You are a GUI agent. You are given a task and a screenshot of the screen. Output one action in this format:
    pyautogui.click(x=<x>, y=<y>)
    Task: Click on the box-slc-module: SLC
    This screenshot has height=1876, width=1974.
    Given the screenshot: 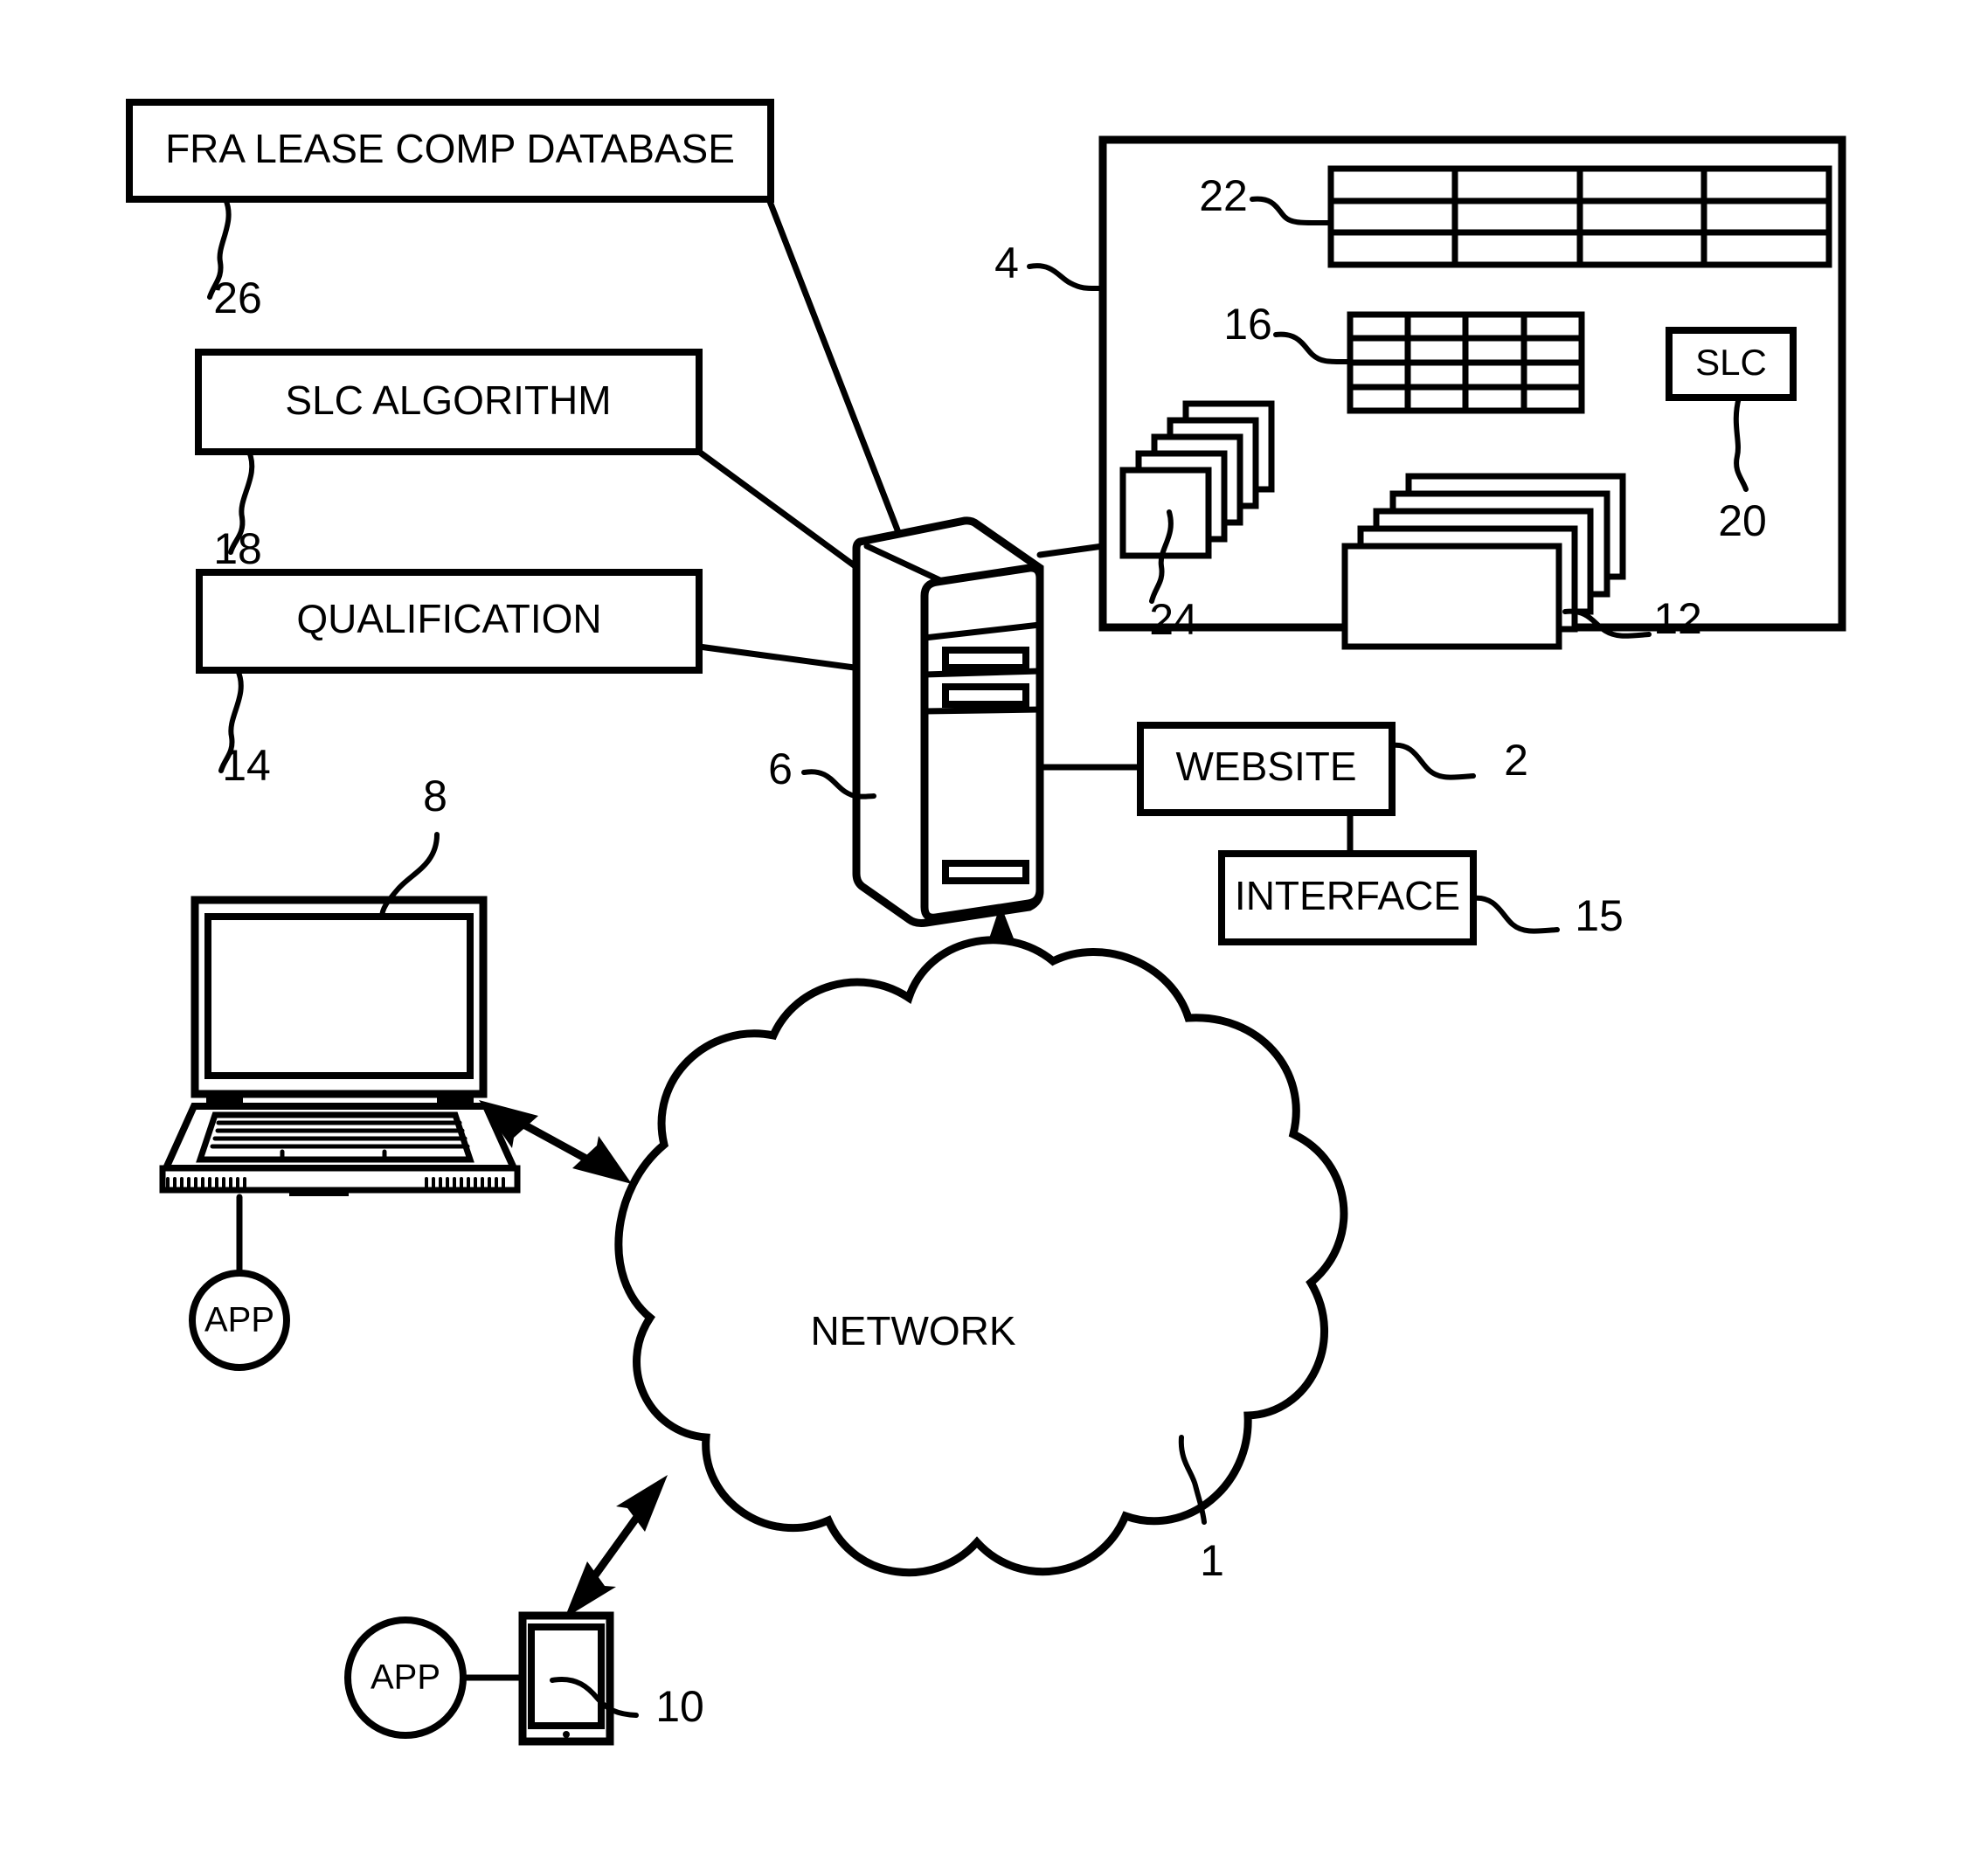 What is the action you would take?
    pyautogui.click(x=1731, y=364)
    